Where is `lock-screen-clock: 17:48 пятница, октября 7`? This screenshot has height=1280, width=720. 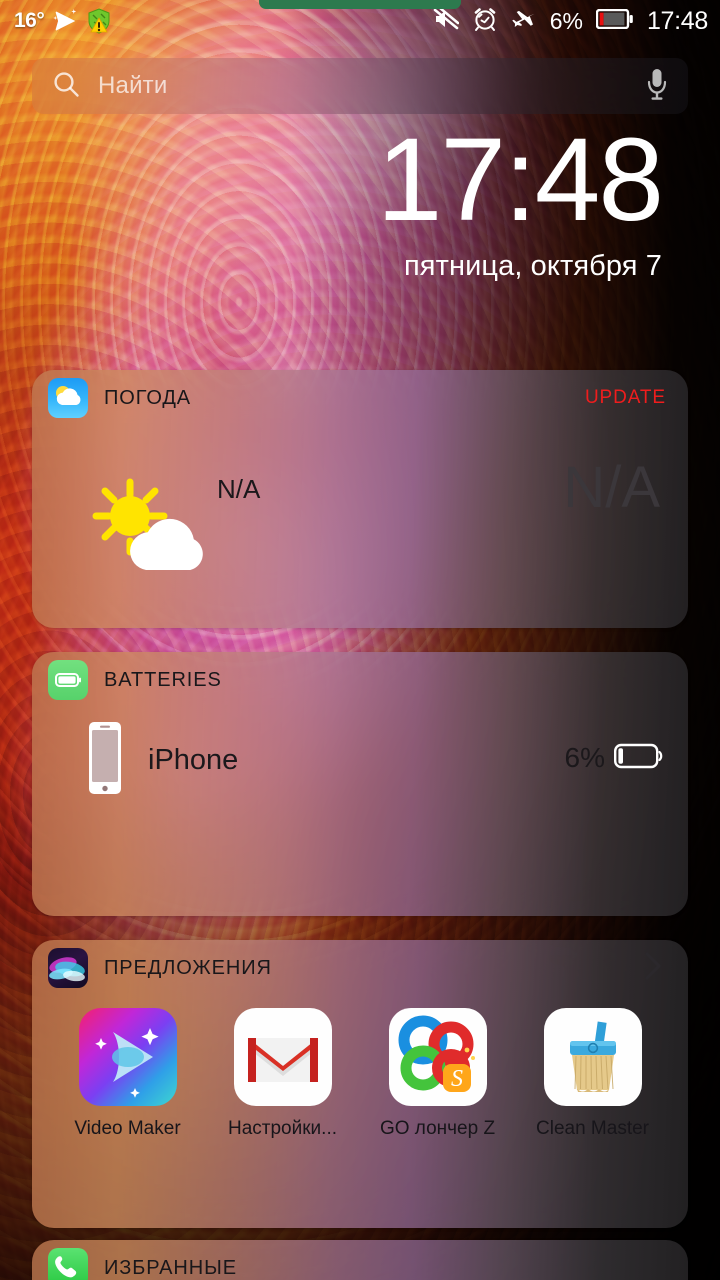 lock-screen-clock: 17:48 пятница, октября 7 is located at coordinates (350, 201).